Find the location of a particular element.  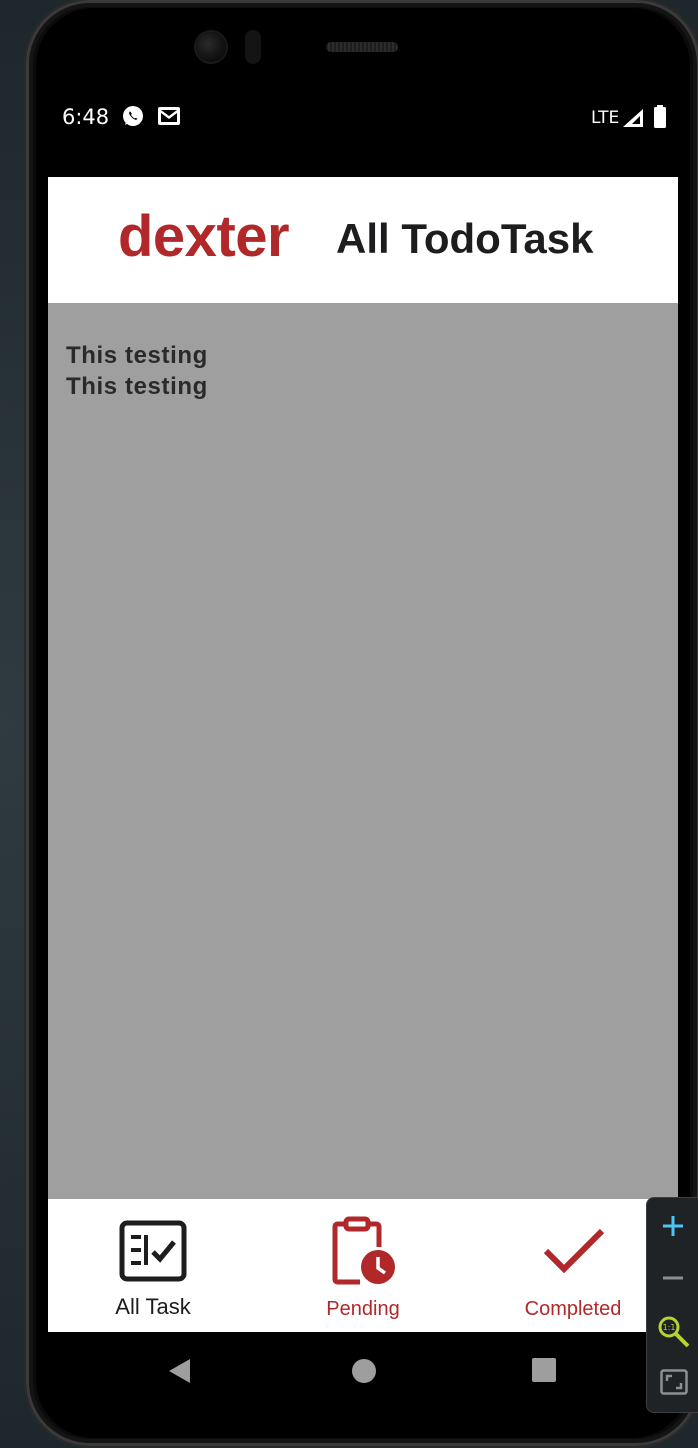

page-title: All TodoTask is located at coordinates (465, 238).